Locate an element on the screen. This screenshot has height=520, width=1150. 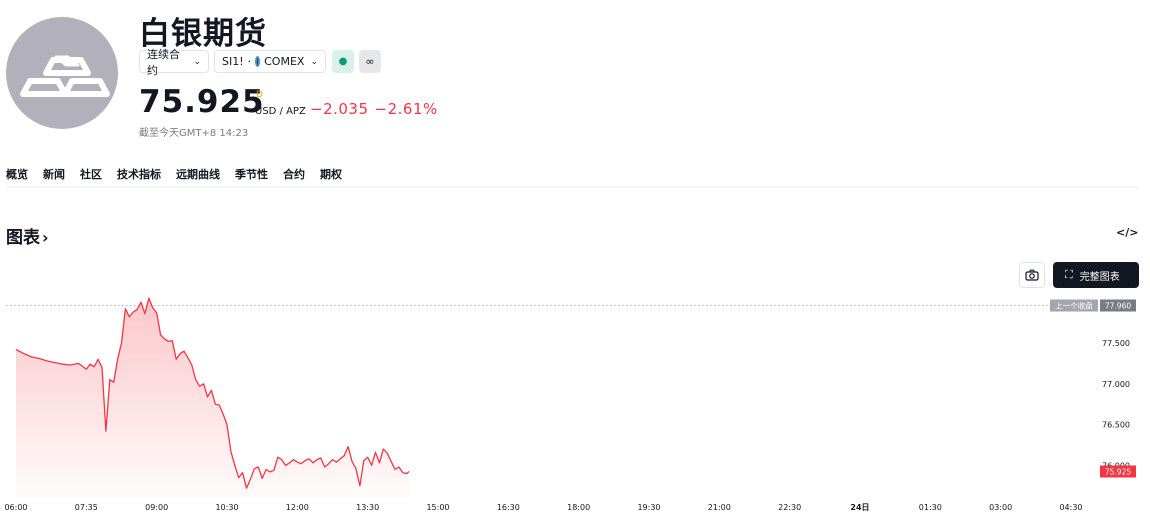
silver-bars-icon is located at coordinates (65, 76).